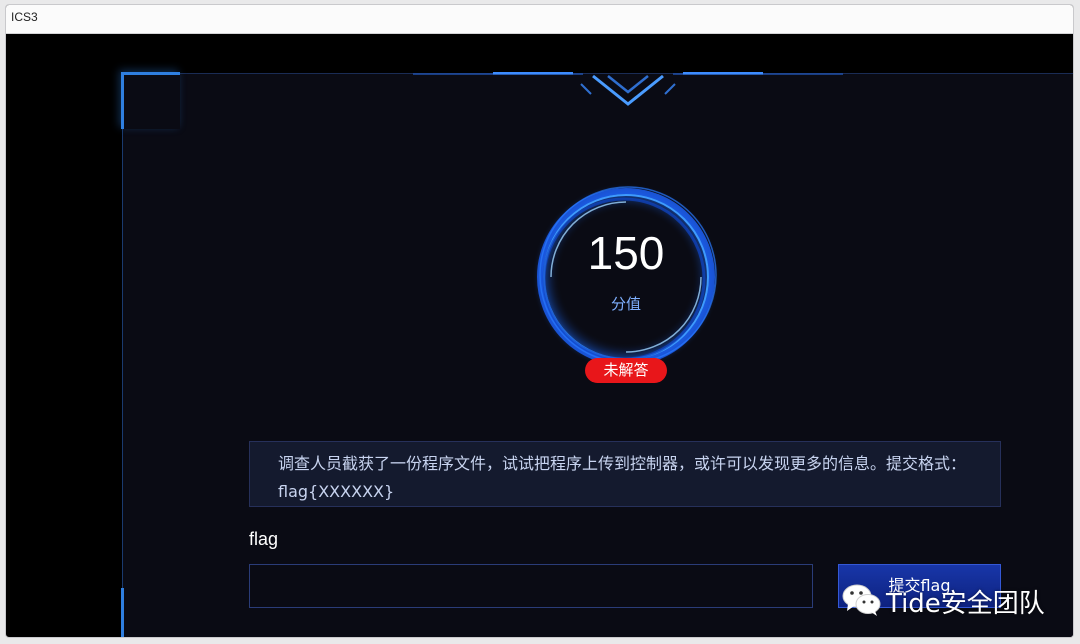 The height and width of the screenshot is (644, 1080). What do you see at coordinates (531, 586) in the screenshot?
I see `flag-input` at bounding box center [531, 586].